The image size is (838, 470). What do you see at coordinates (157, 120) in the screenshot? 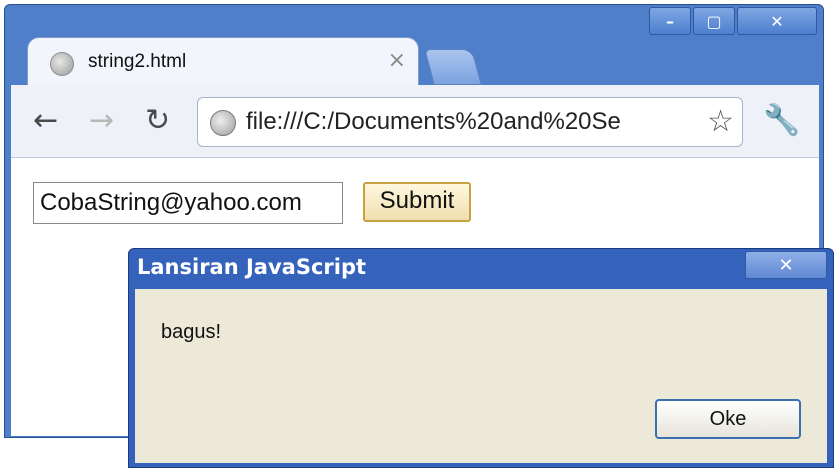
I see `reload-icon: ↻` at bounding box center [157, 120].